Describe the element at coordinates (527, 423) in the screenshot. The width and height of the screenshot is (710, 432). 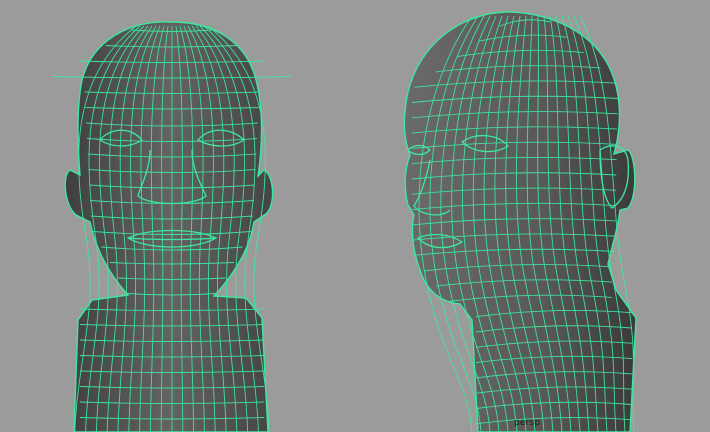
I see `camera-label: persp` at that location.